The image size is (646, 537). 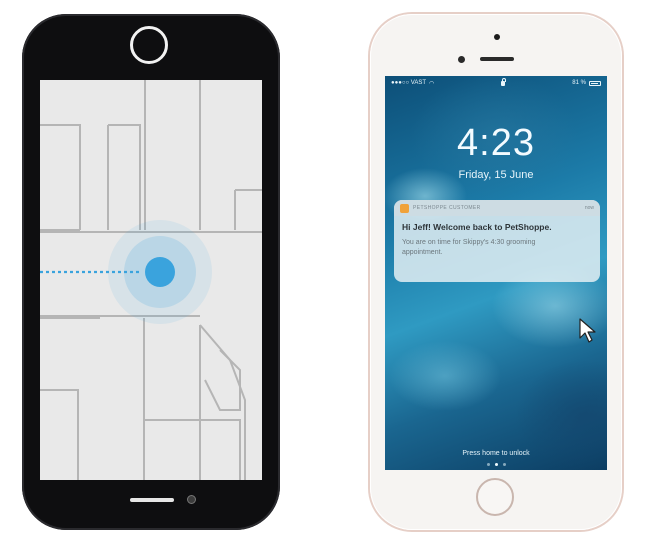 What do you see at coordinates (404, 208) in the screenshot?
I see `app-icon` at bounding box center [404, 208].